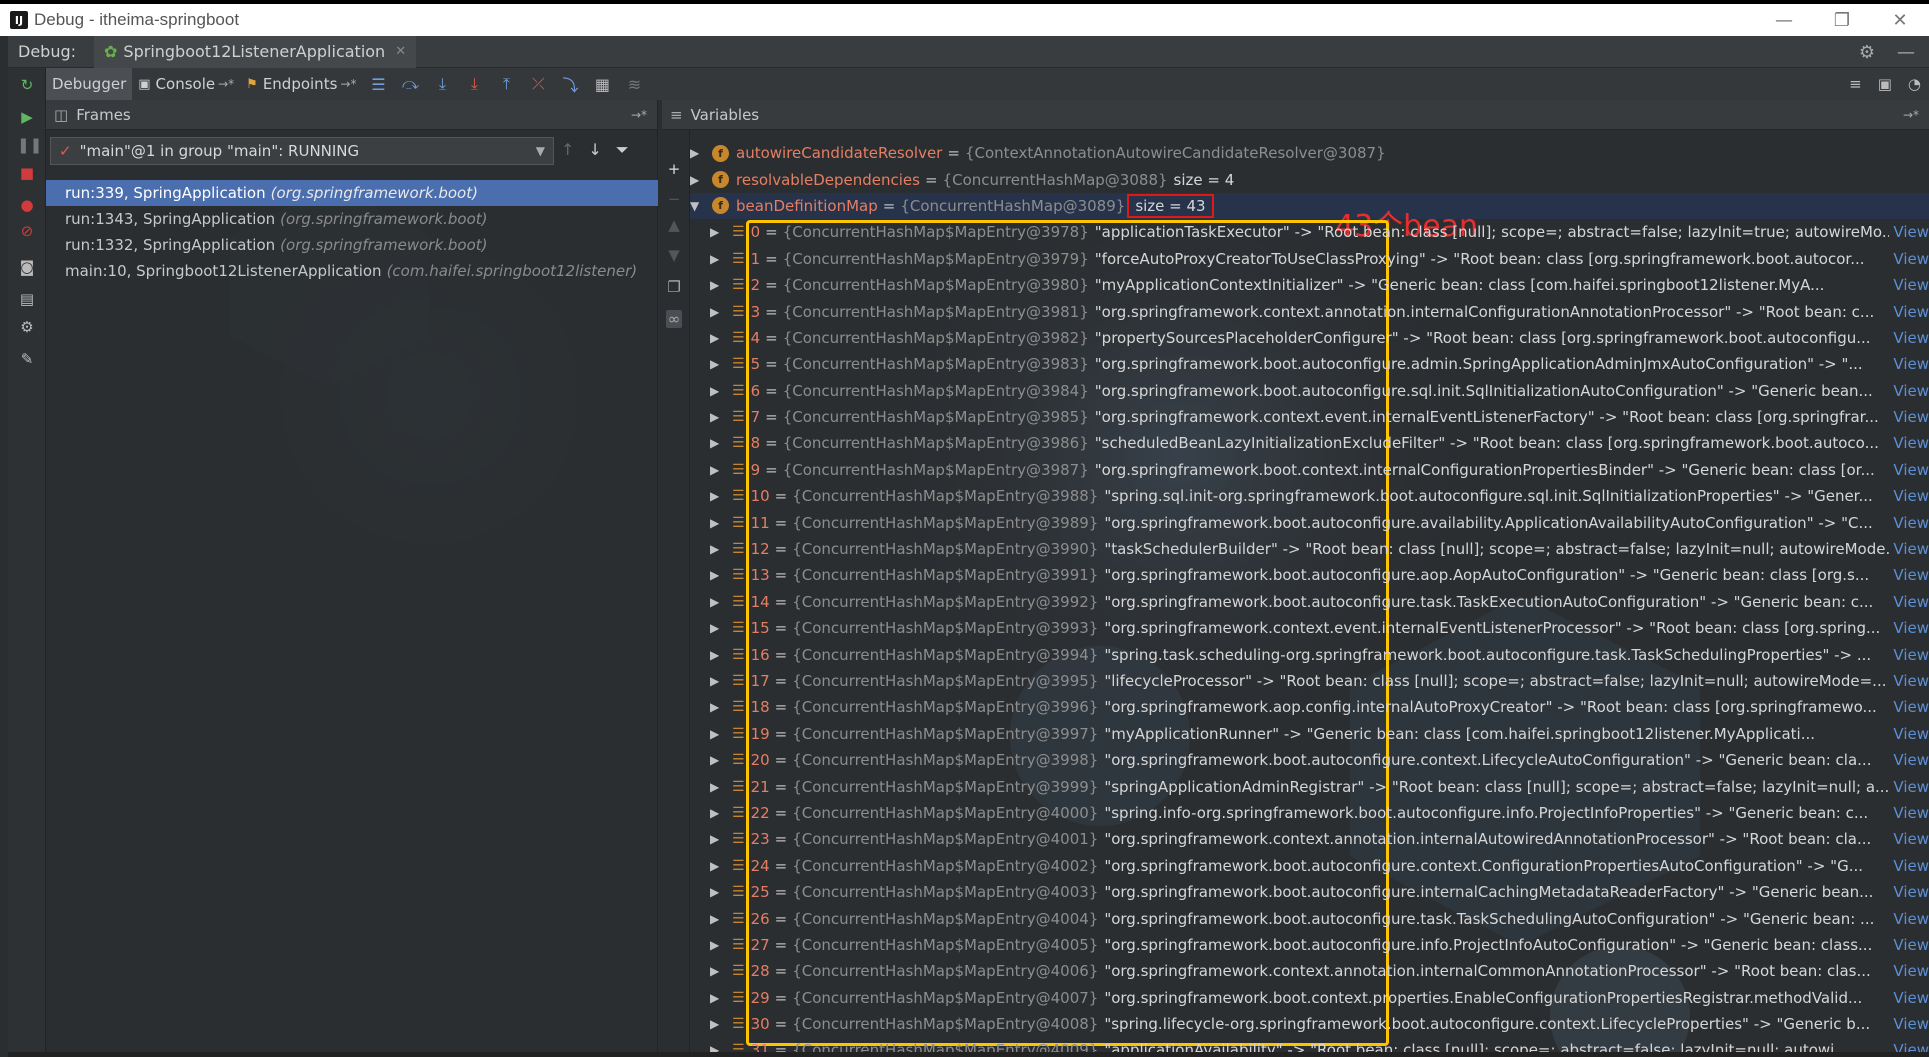 This screenshot has height=1057, width=1929. What do you see at coordinates (622, 150) in the screenshot?
I see `filter-icon: ⏷` at bounding box center [622, 150].